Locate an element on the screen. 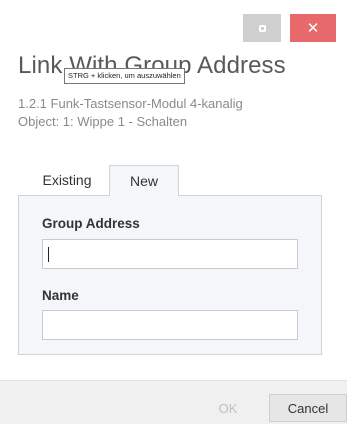 The image size is (347, 424). object-info: Object: 1: Wippe 1 - Schalten is located at coordinates (103, 121).